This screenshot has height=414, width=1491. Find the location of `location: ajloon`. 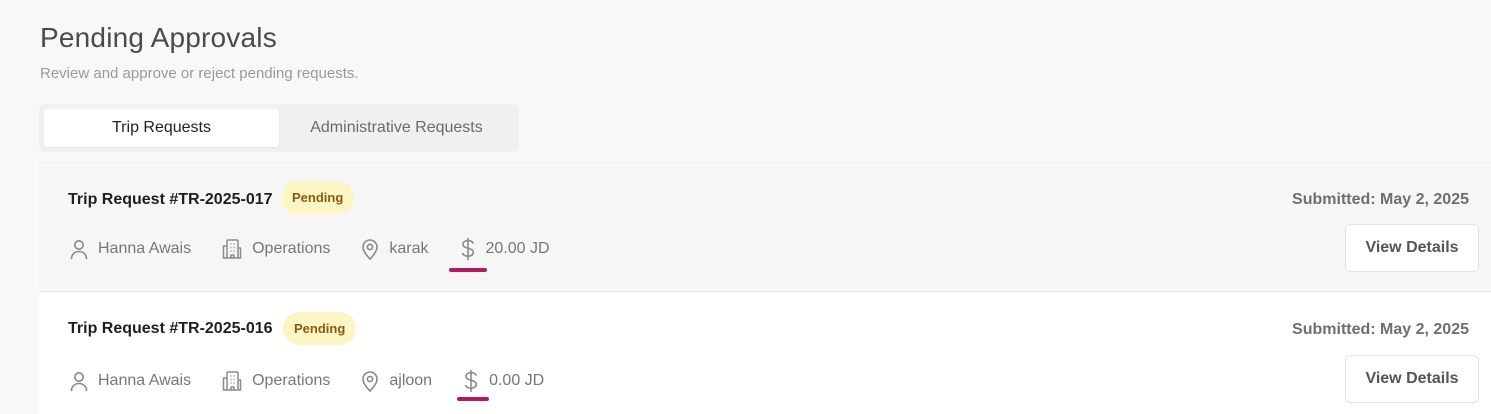

location: ajloon is located at coordinates (396, 381).